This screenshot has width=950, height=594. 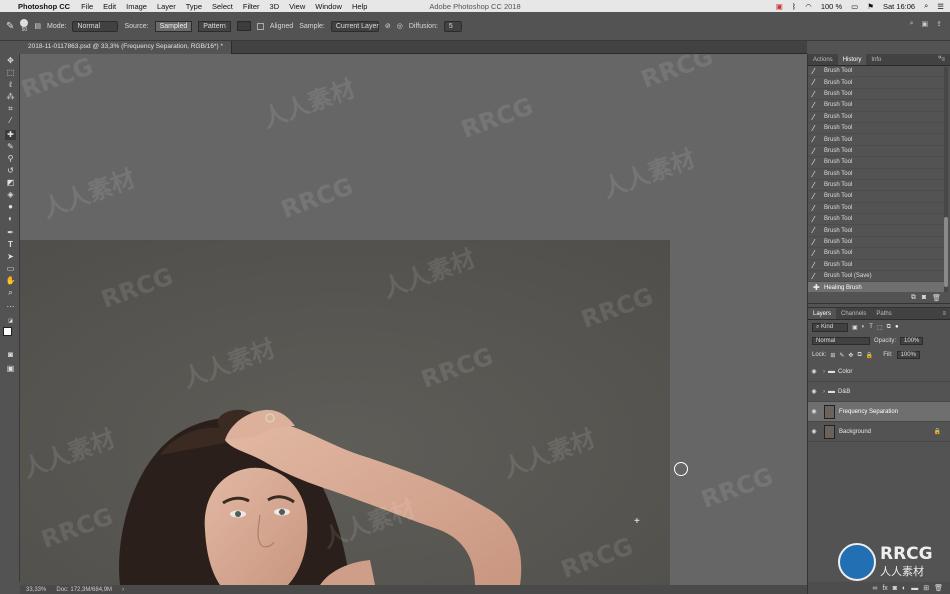 What do you see at coordinates (831, 6) in the screenshot?
I see `battery-text: 100 %` at bounding box center [831, 6].